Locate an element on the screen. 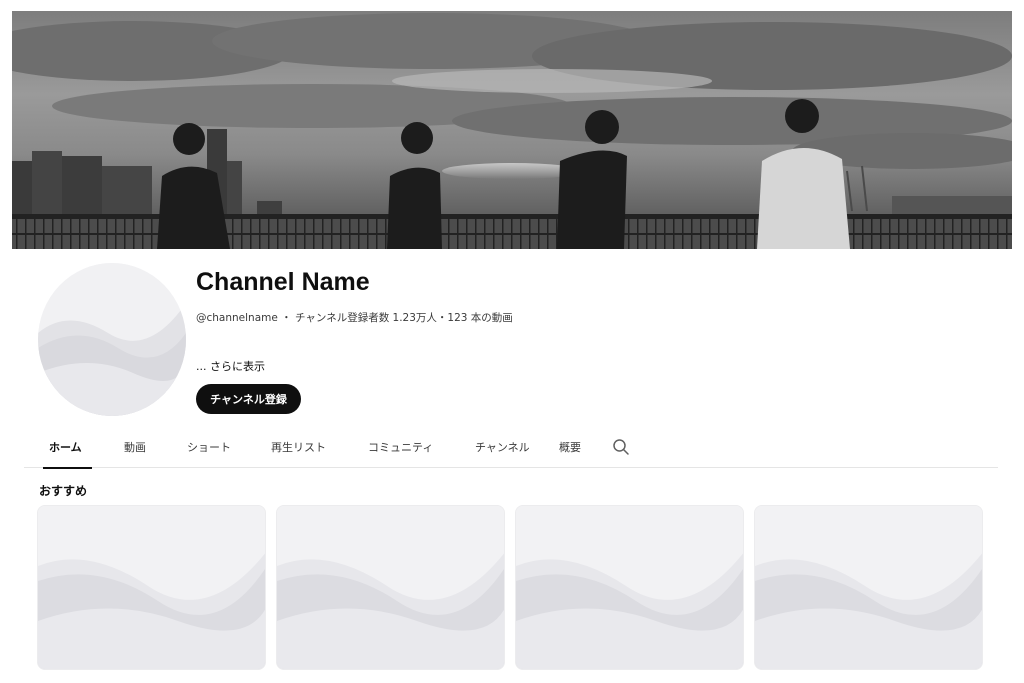  subscriber-count: チャンネル登録者数 1.23万人 is located at coordinates (366, 318).